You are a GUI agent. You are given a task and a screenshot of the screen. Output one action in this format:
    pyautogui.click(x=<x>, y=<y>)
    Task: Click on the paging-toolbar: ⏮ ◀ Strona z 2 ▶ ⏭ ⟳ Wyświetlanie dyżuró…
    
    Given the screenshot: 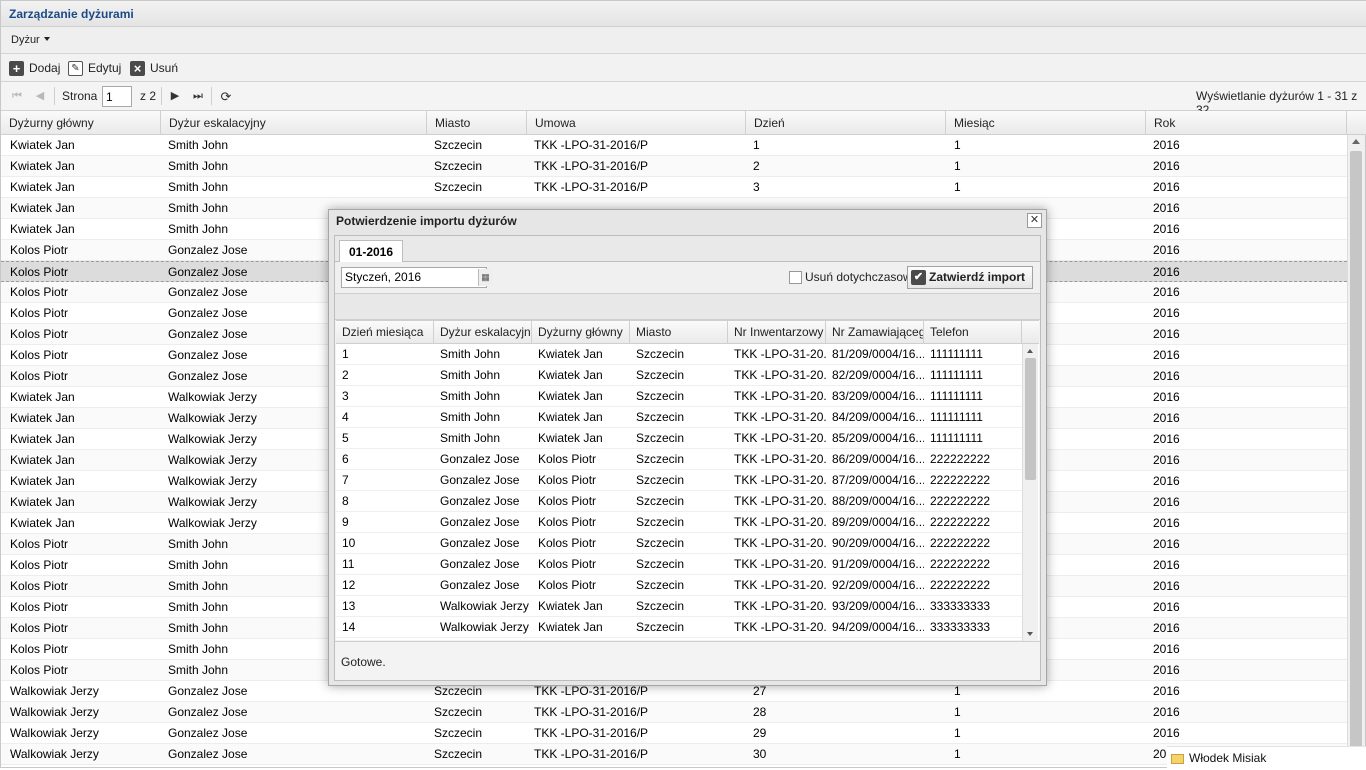 What is the action you would take?
    pyautogui.click(x=683, y=99)
    